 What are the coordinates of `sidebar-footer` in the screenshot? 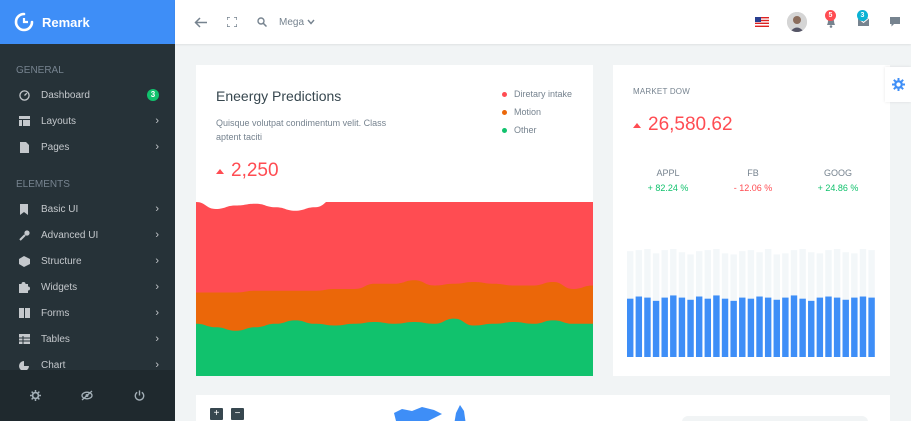 It's located at (87, 395).